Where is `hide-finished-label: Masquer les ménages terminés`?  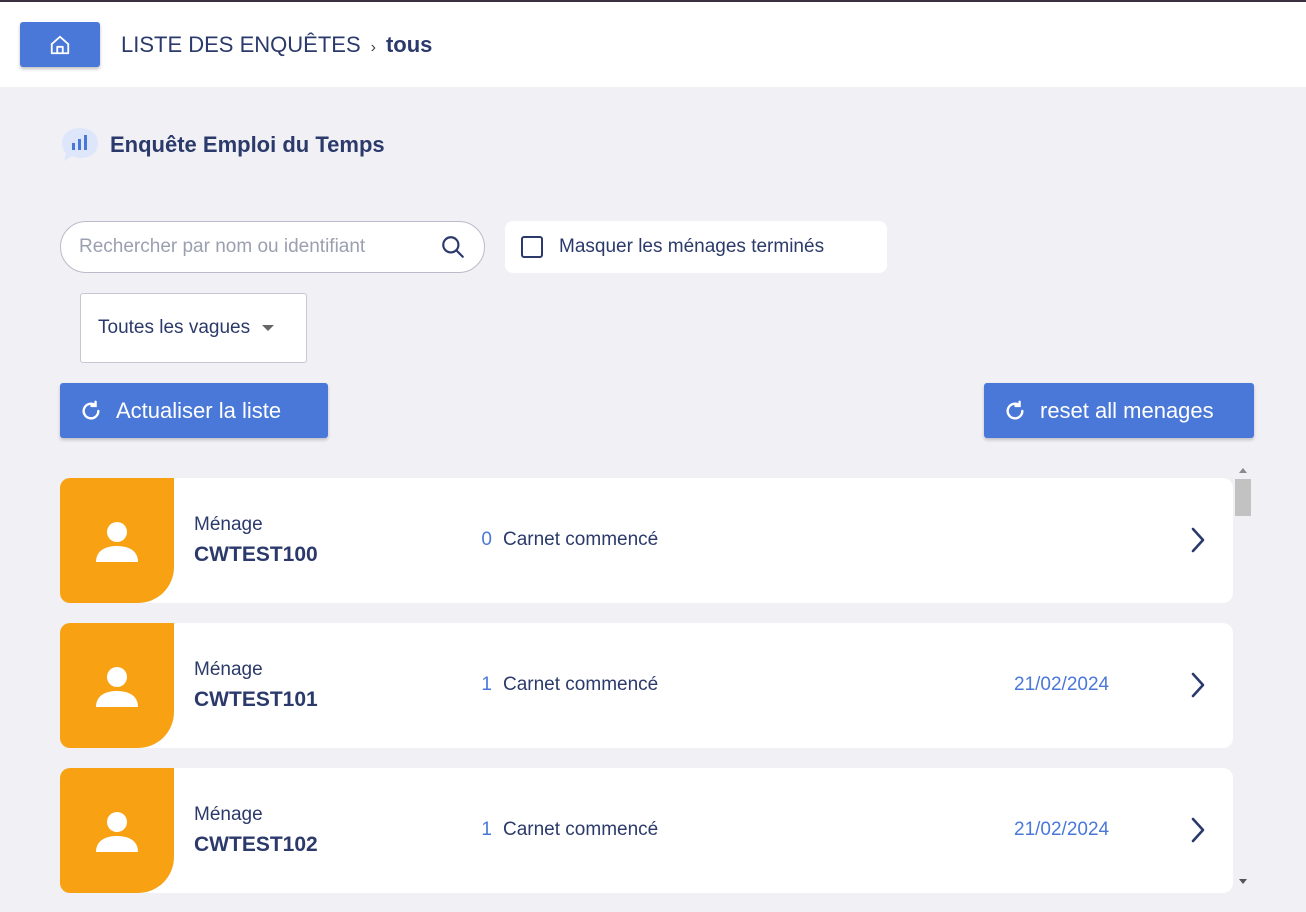
hide-finished-label: Masquer les ménages terminés is located at coordinates (692, 246).